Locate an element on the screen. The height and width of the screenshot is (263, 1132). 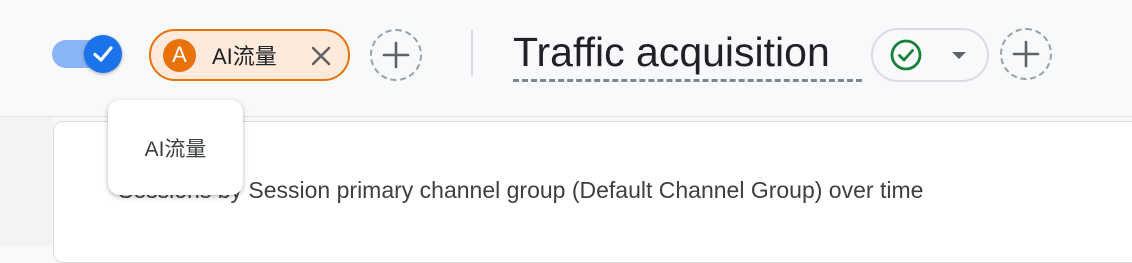
segment-chip: A AI流量 is located at coordinates (249, 55).